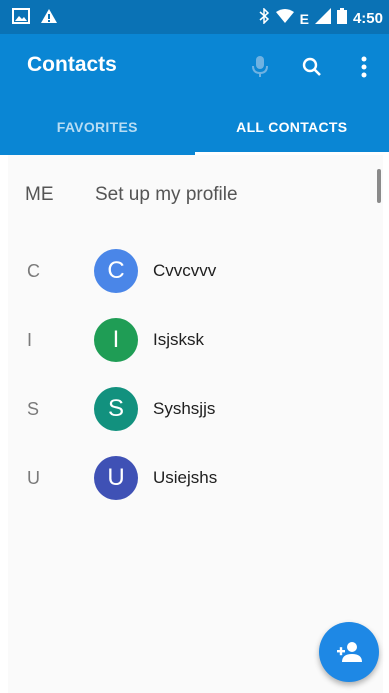  I want to click on search-button, so click(312, 67).